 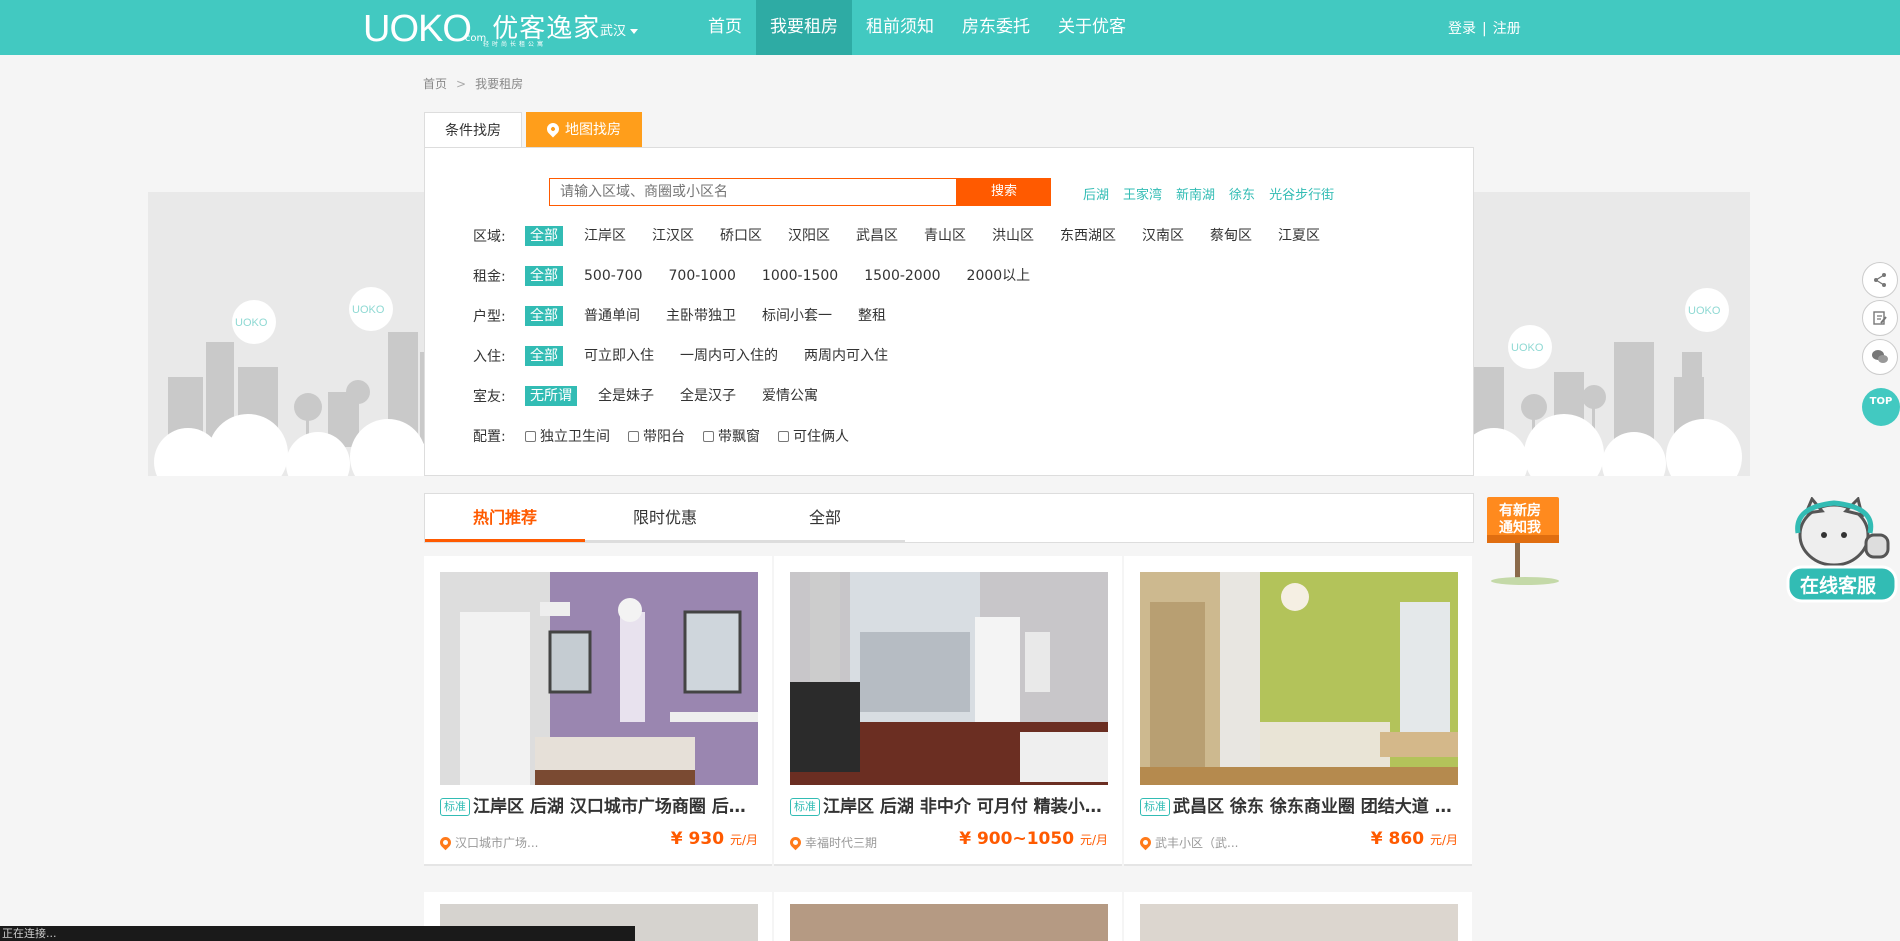 I want to click on filter-option: 洪山区, so click(x=1013, y=236).